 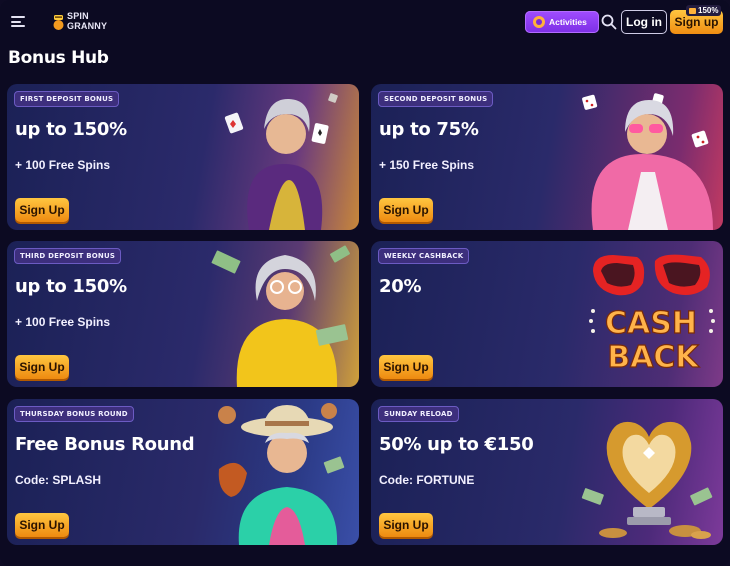 I want to click on heart-trophy-illustration, so click(x=647, y=480).